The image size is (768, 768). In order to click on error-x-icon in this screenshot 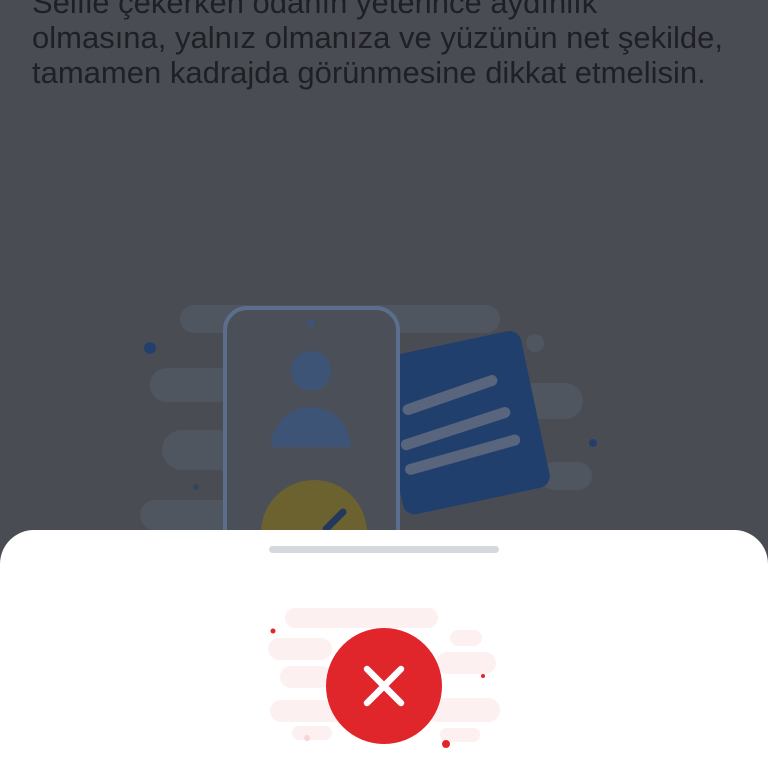, I will do `click(384, 686)`.